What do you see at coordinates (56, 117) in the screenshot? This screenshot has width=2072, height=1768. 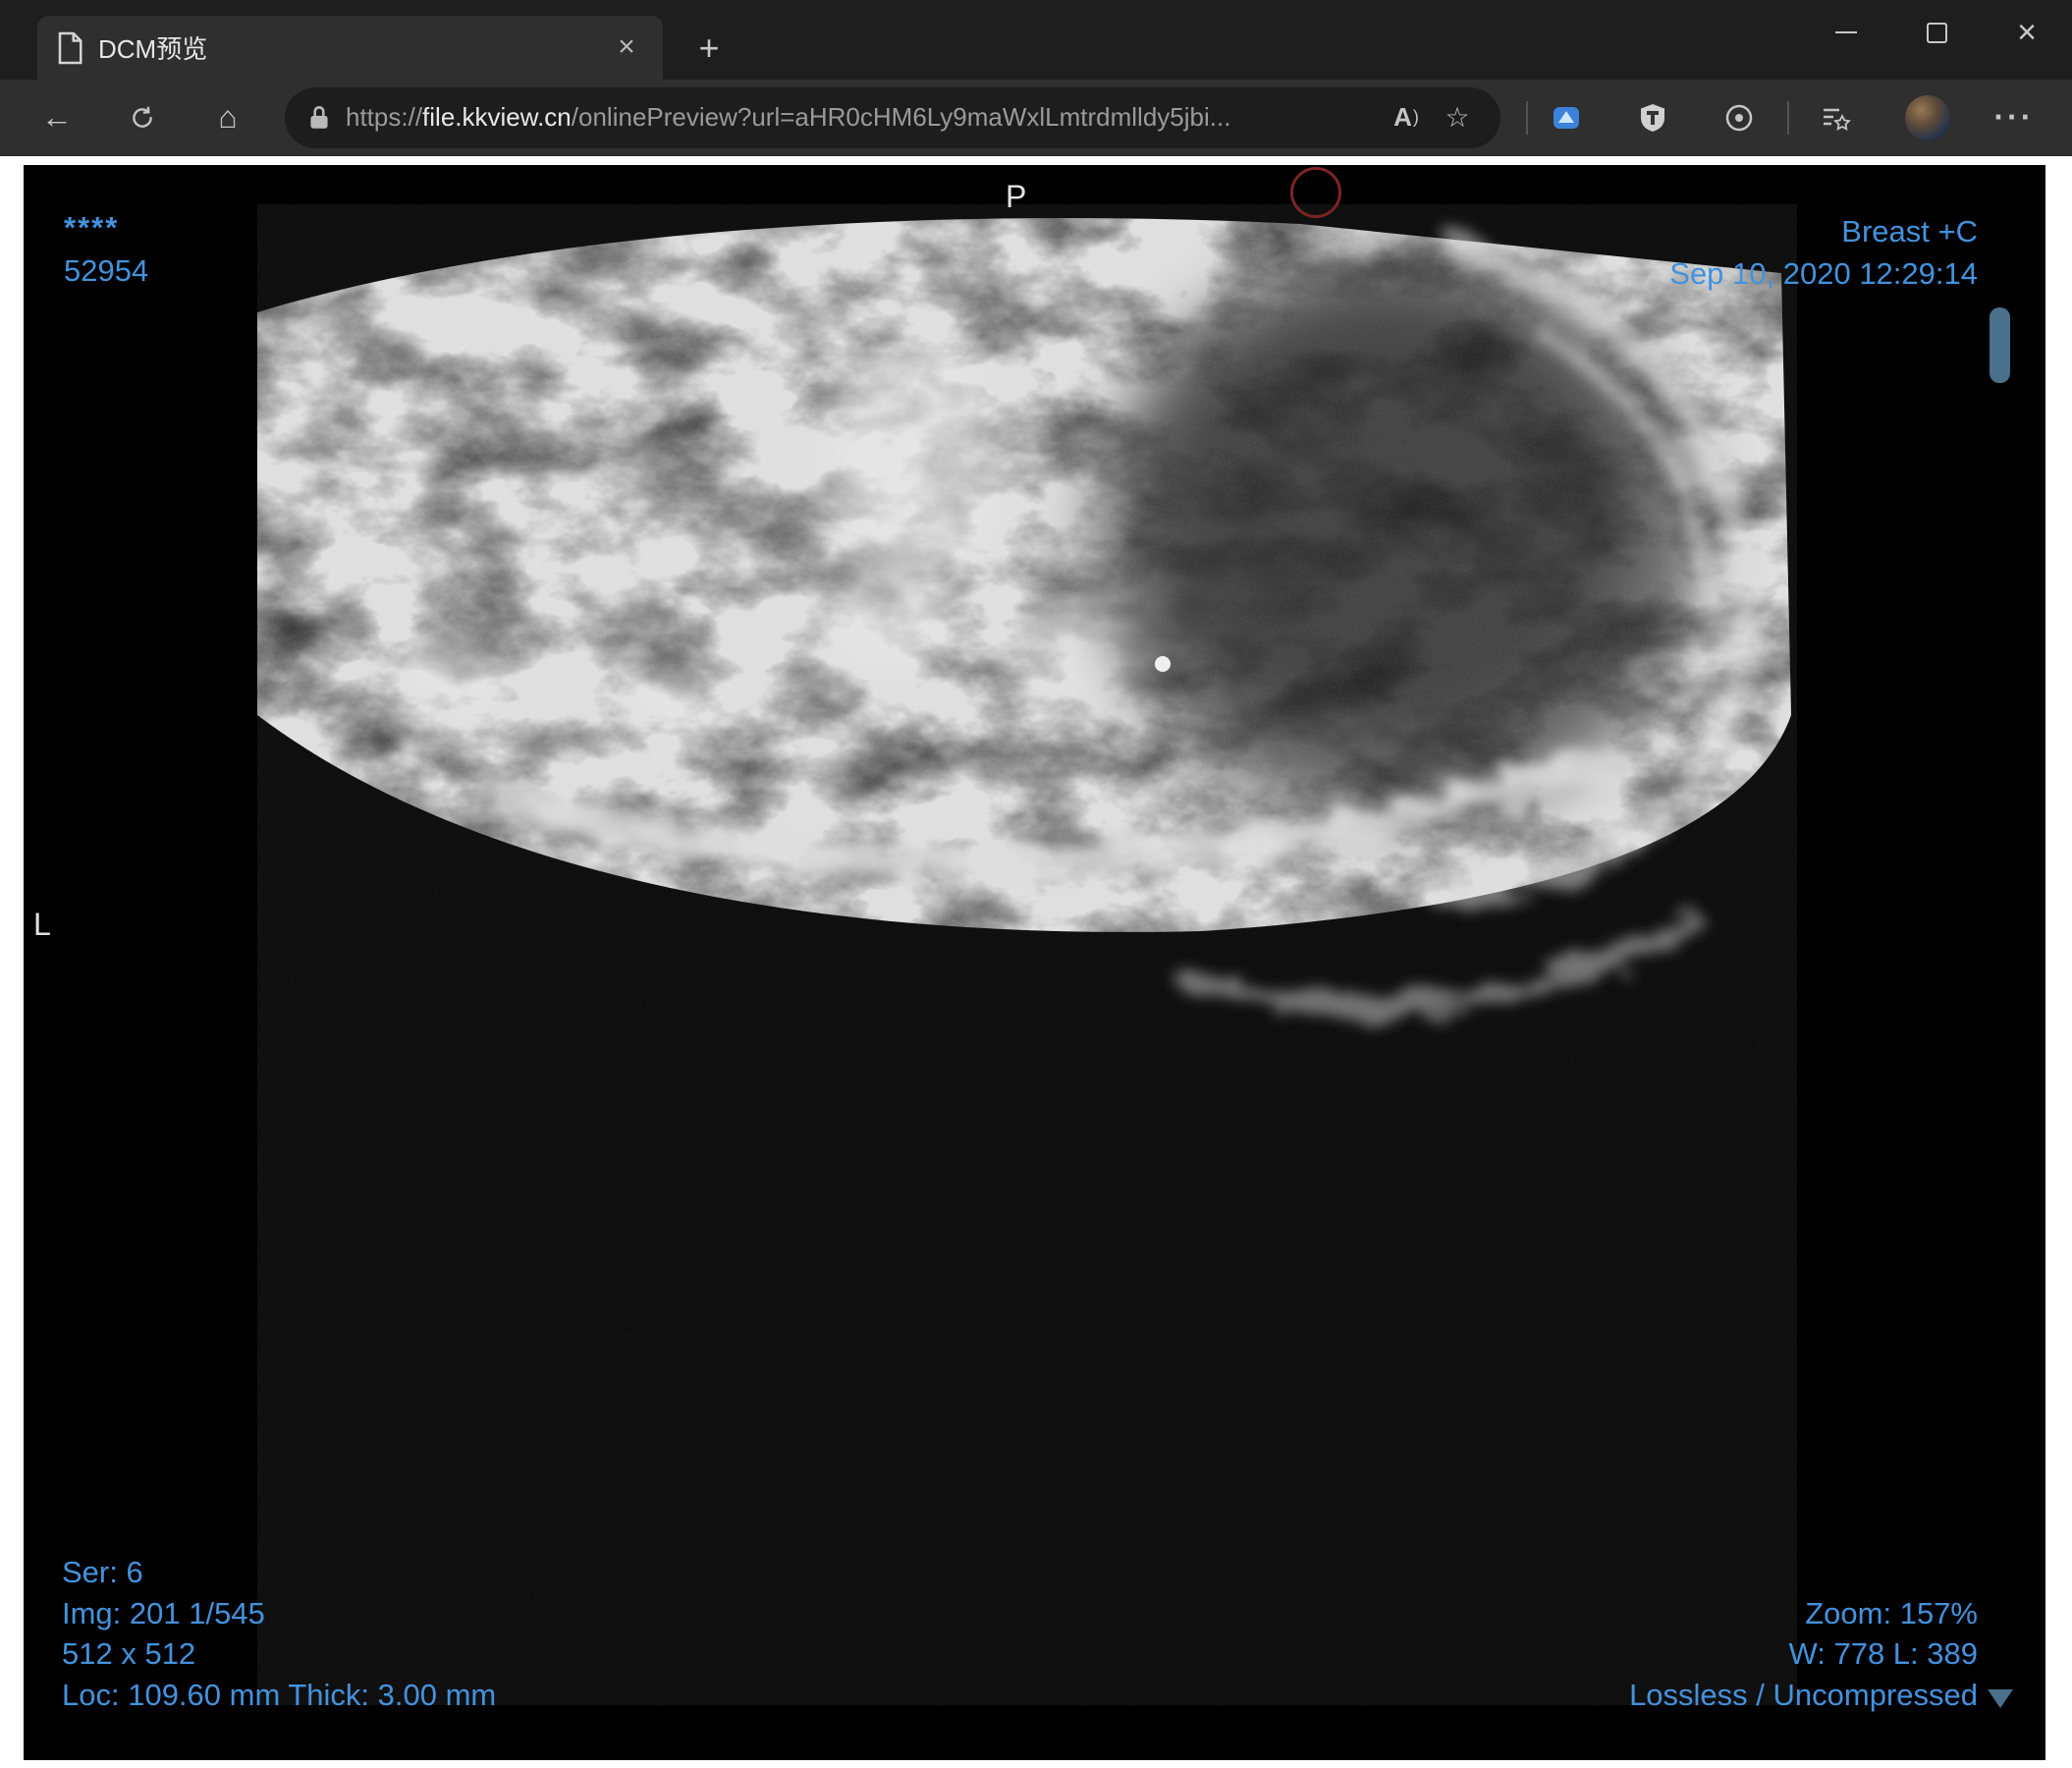 I see `back-button: ←` at bounding box center [56, 117].